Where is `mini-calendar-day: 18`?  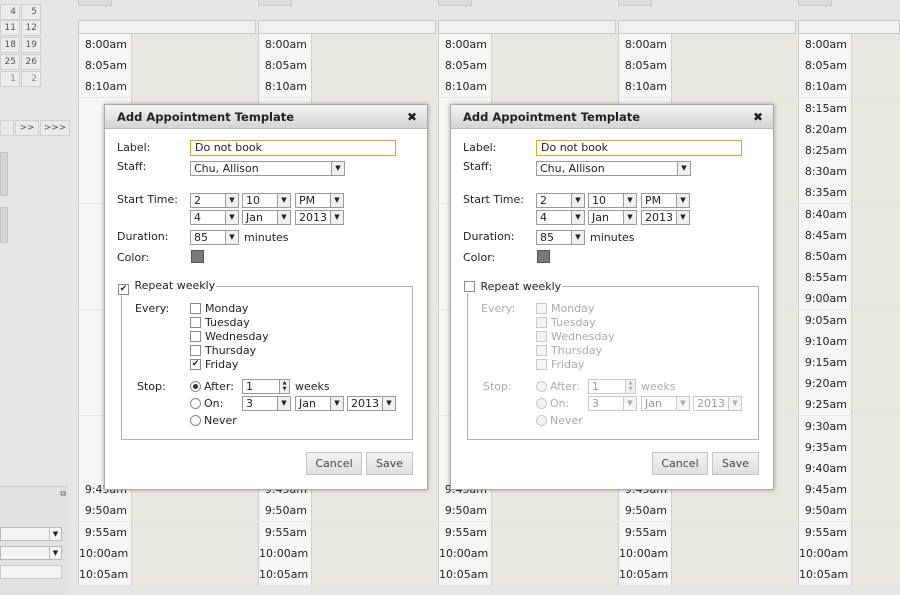
mini-calendar-day: 18 is located at coordinates (10, 45).